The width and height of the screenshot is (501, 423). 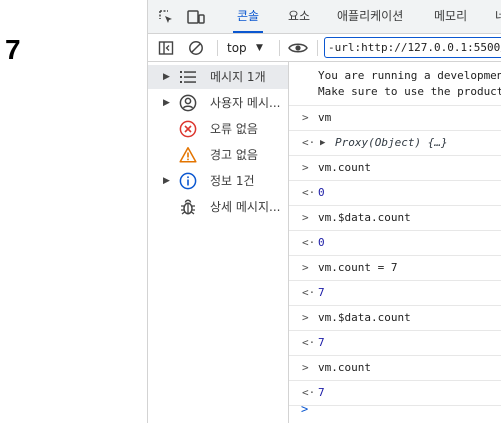 I want to click on chevron-down-icon: ▼, so click(x=259, y=48).